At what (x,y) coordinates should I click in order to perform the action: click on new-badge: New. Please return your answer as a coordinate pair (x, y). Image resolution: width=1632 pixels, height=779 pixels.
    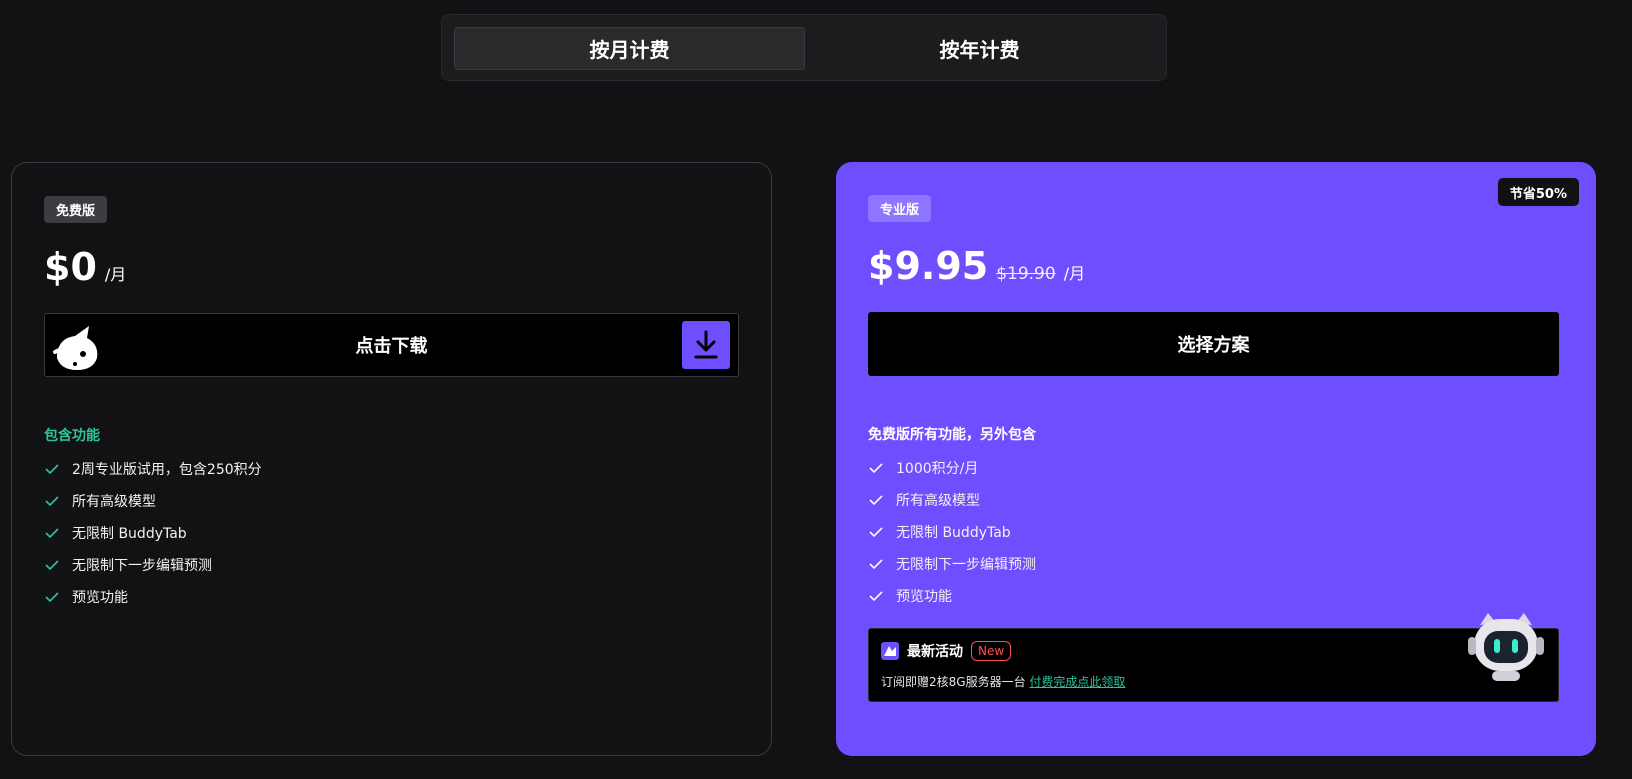
    Looking at the image, I should click on (991, 651).